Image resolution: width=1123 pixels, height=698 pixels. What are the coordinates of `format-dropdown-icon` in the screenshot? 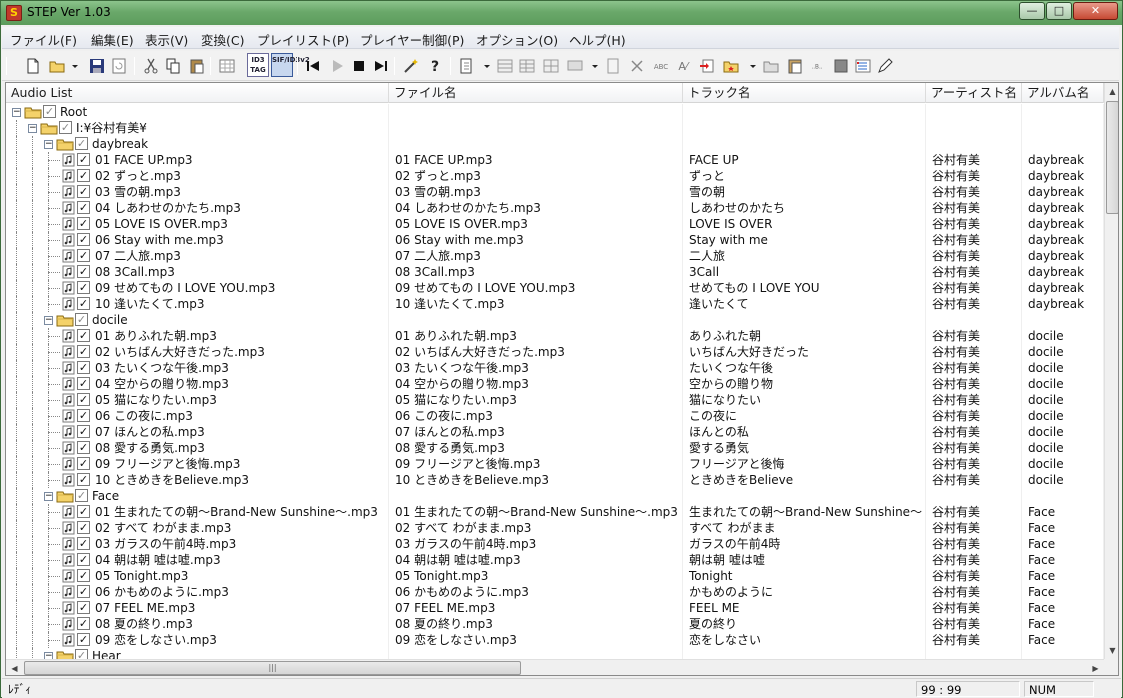 It's located at (592, 66).